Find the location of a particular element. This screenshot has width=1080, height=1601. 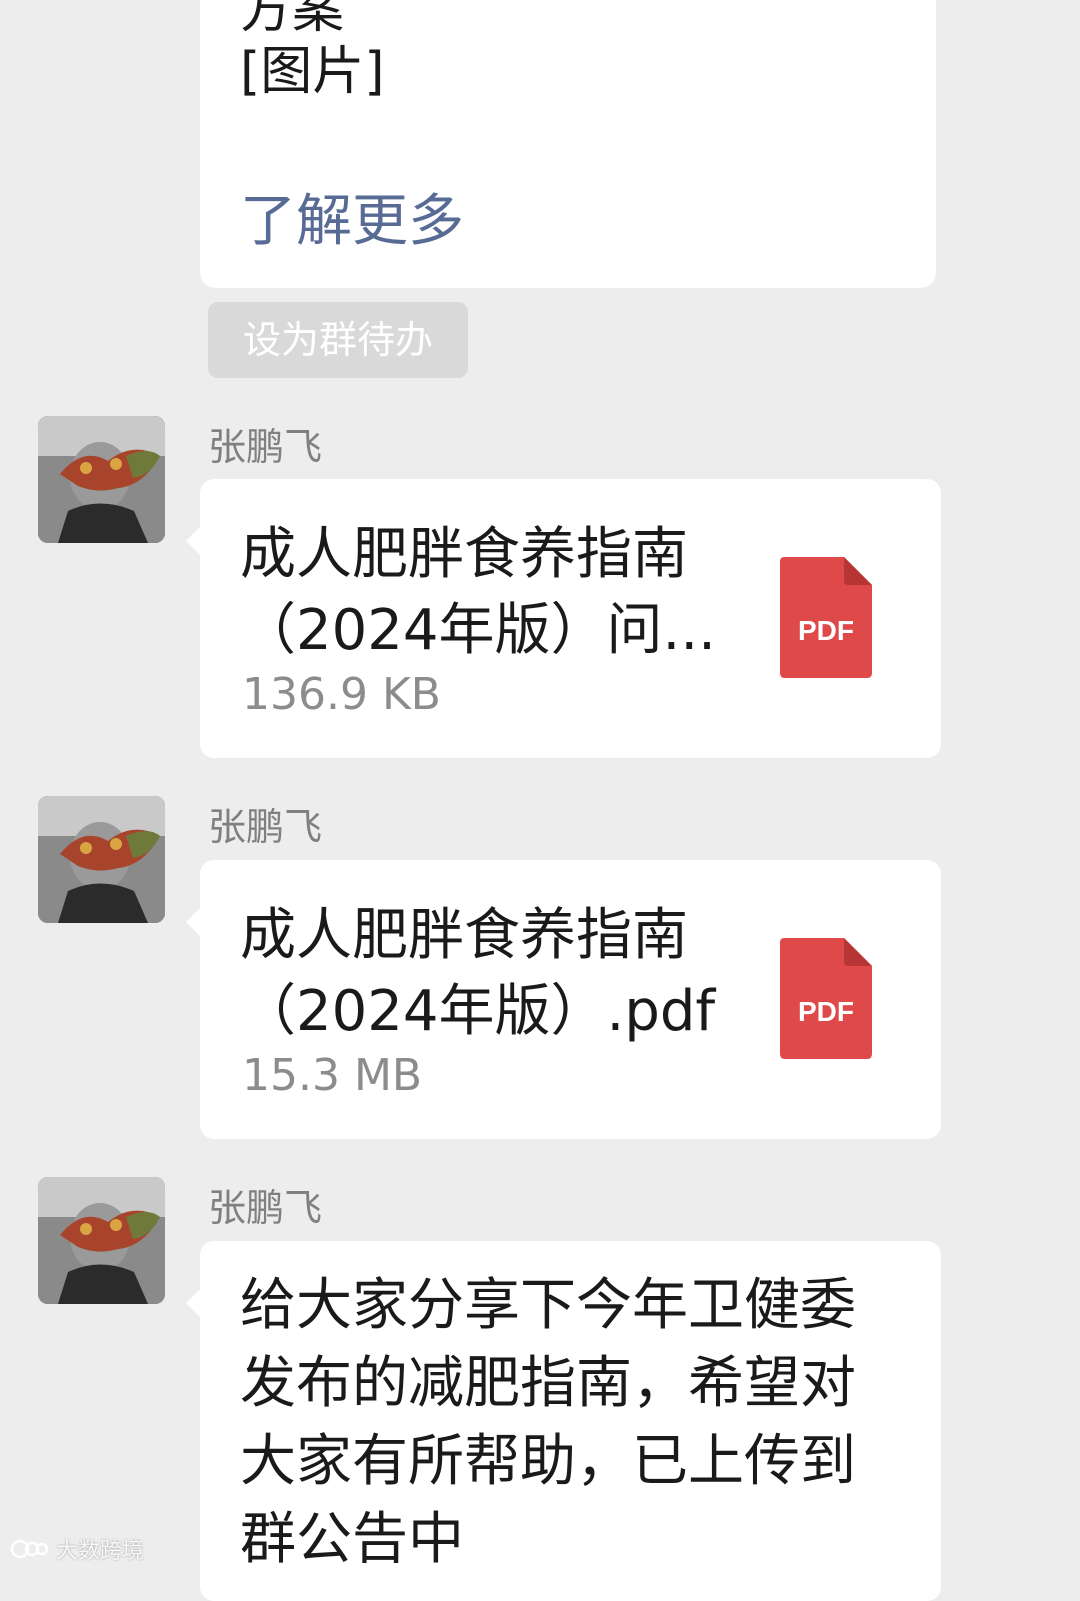

announcement-image-placeholder: [图片] is located at coordinates (312, 72).